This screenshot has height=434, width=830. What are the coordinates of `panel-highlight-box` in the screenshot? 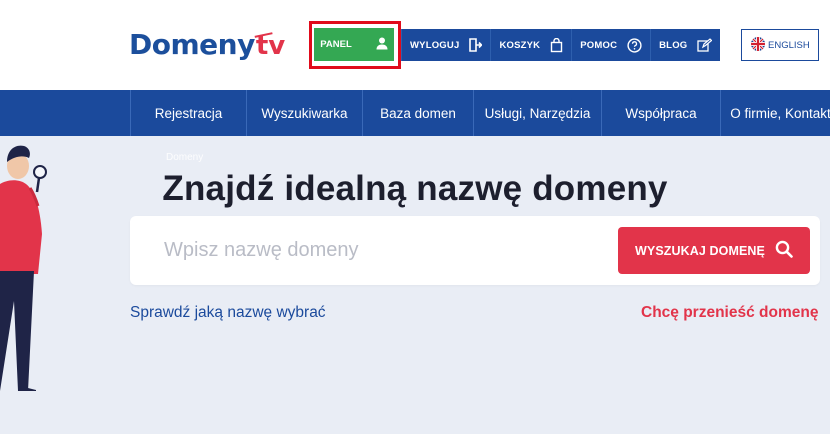 It's located at (355, 45).